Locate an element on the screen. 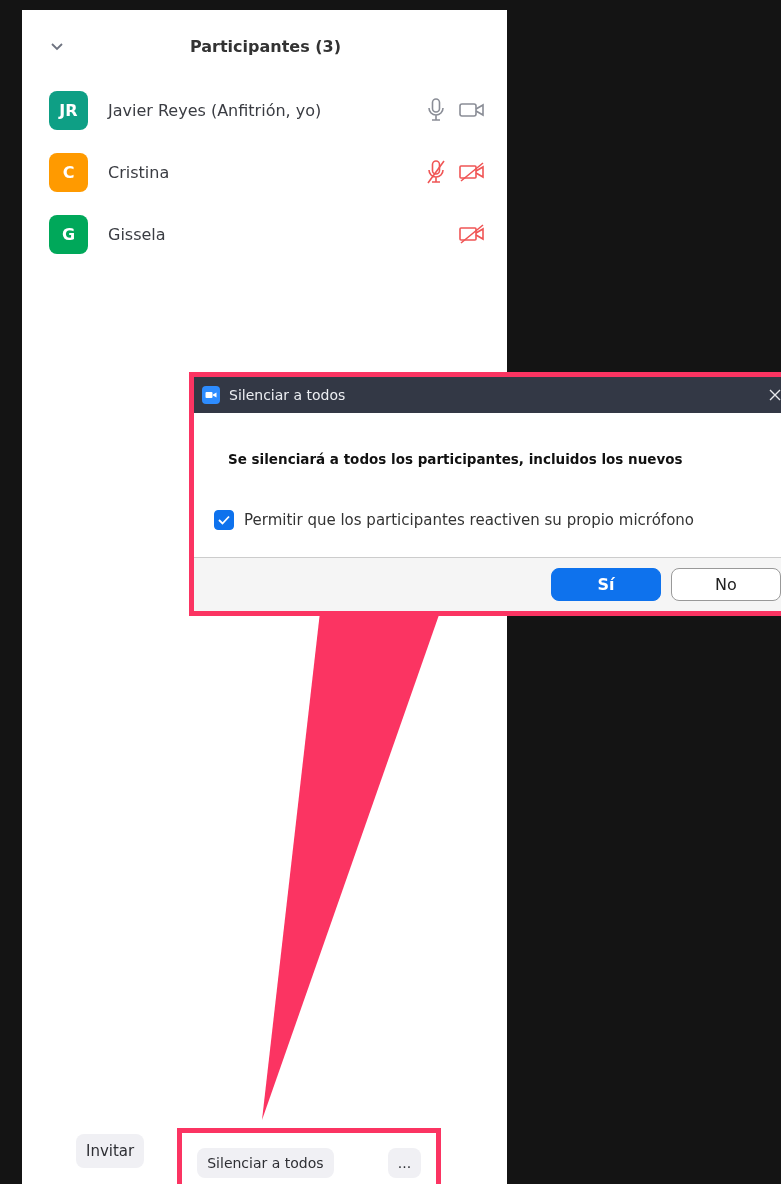  confirm-button: Sí is located at coordinates (606, 584).